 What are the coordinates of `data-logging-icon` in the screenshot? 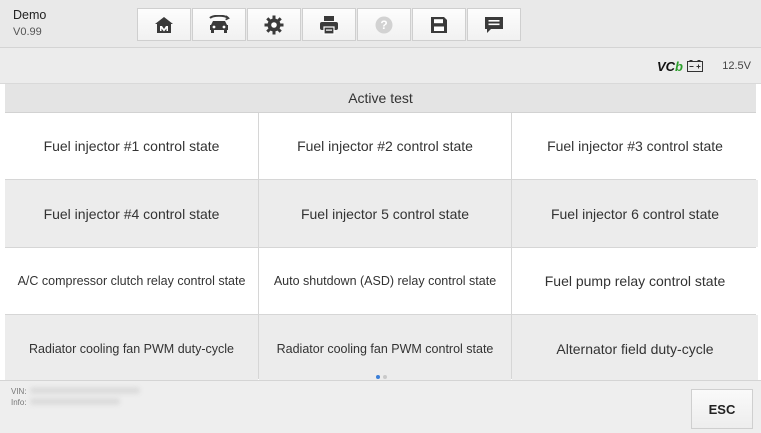 It's located at (494, 24).